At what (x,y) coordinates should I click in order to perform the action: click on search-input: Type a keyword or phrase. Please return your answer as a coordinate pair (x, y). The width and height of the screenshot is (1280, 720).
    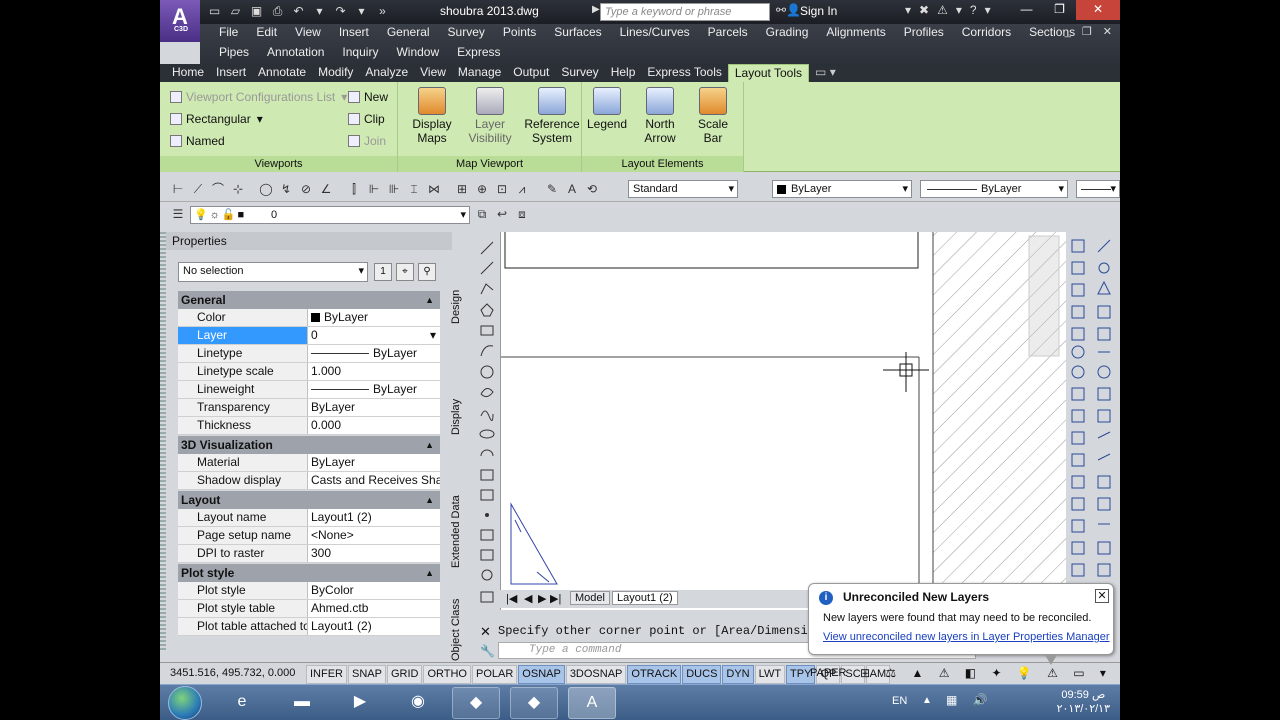
    Looking at the image, I should click on (685, 12).